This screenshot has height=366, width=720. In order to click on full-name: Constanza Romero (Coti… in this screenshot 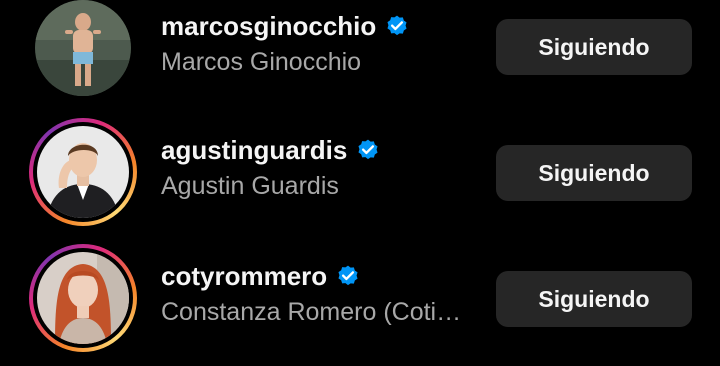, I will do `click(311, 312)`.